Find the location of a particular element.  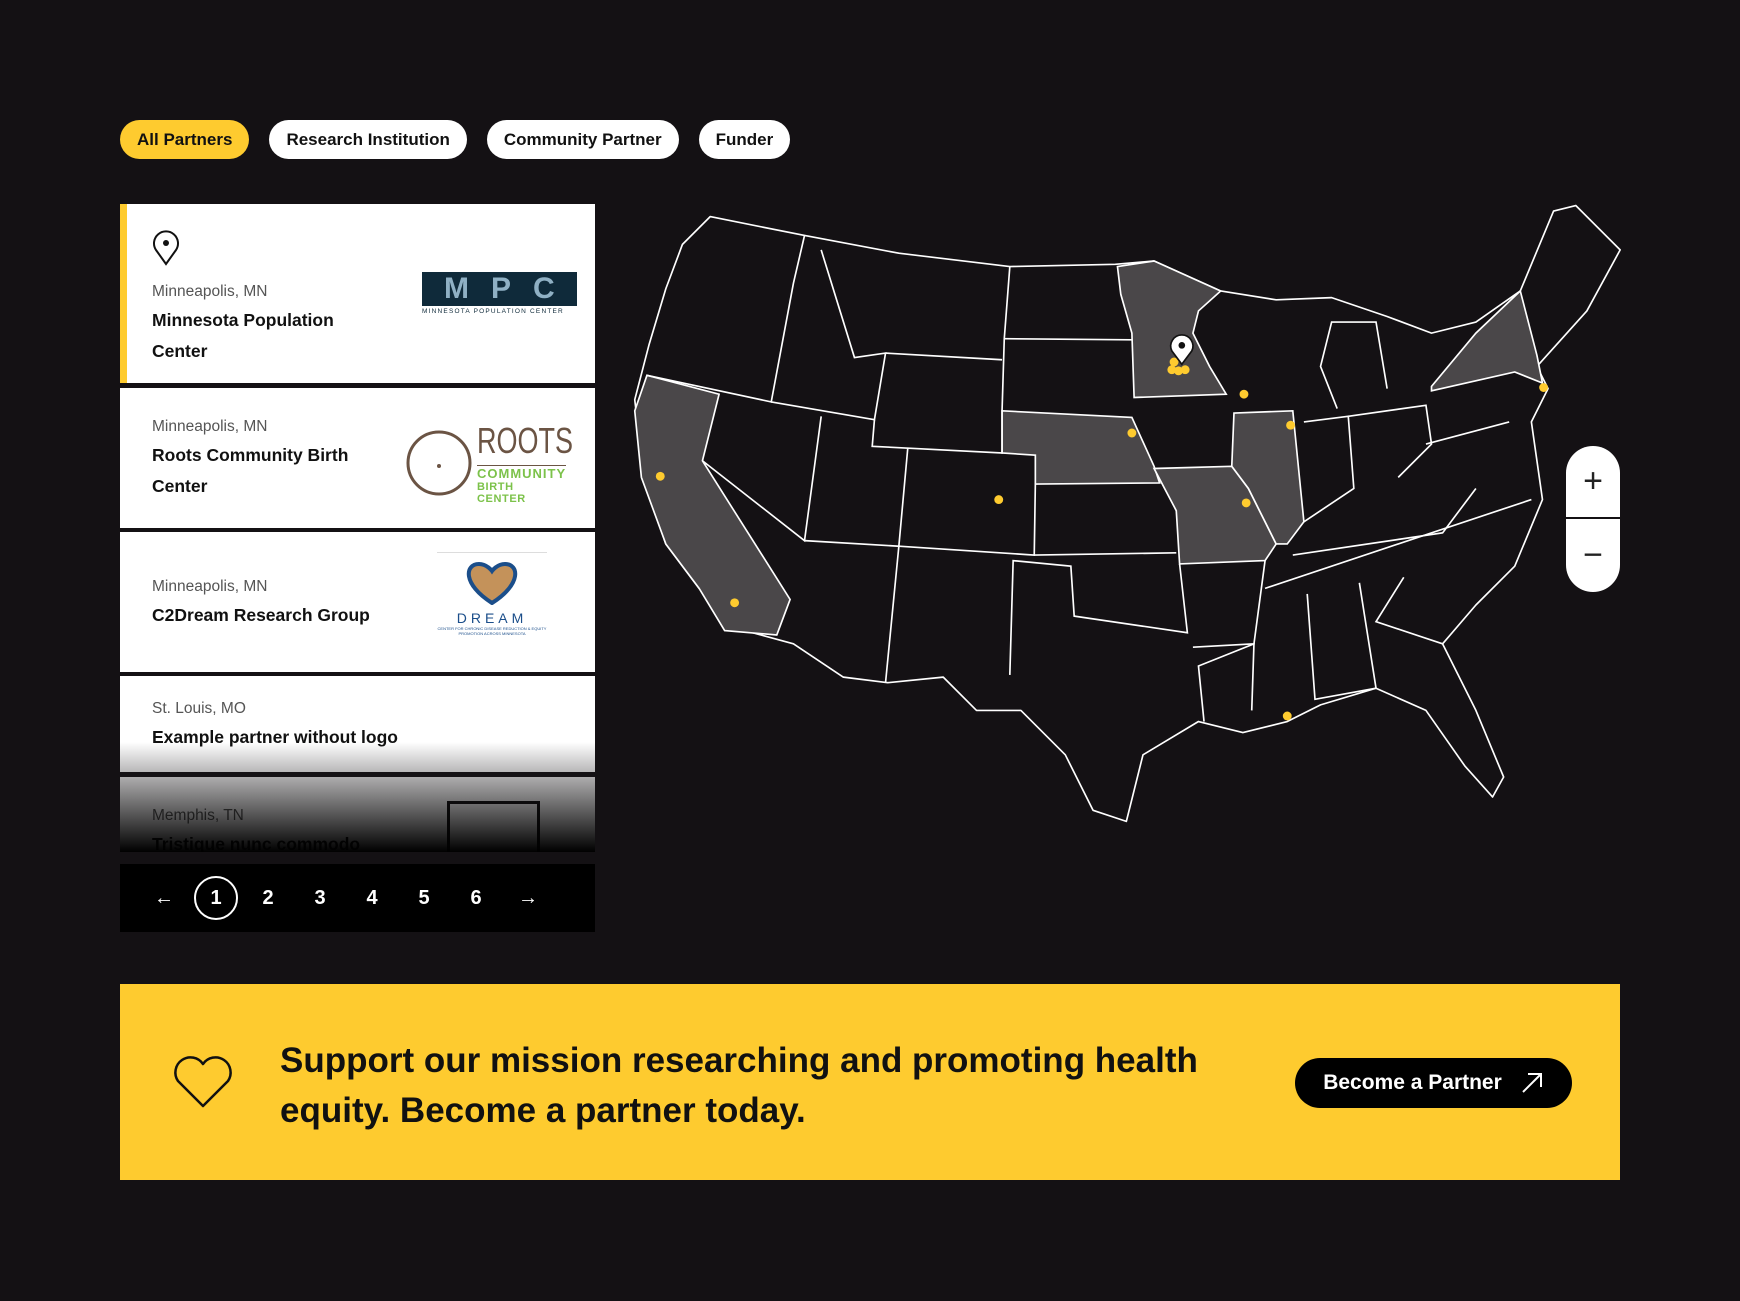

become-partner-label: Become a Partner is located at coordinates (1412, 1082).